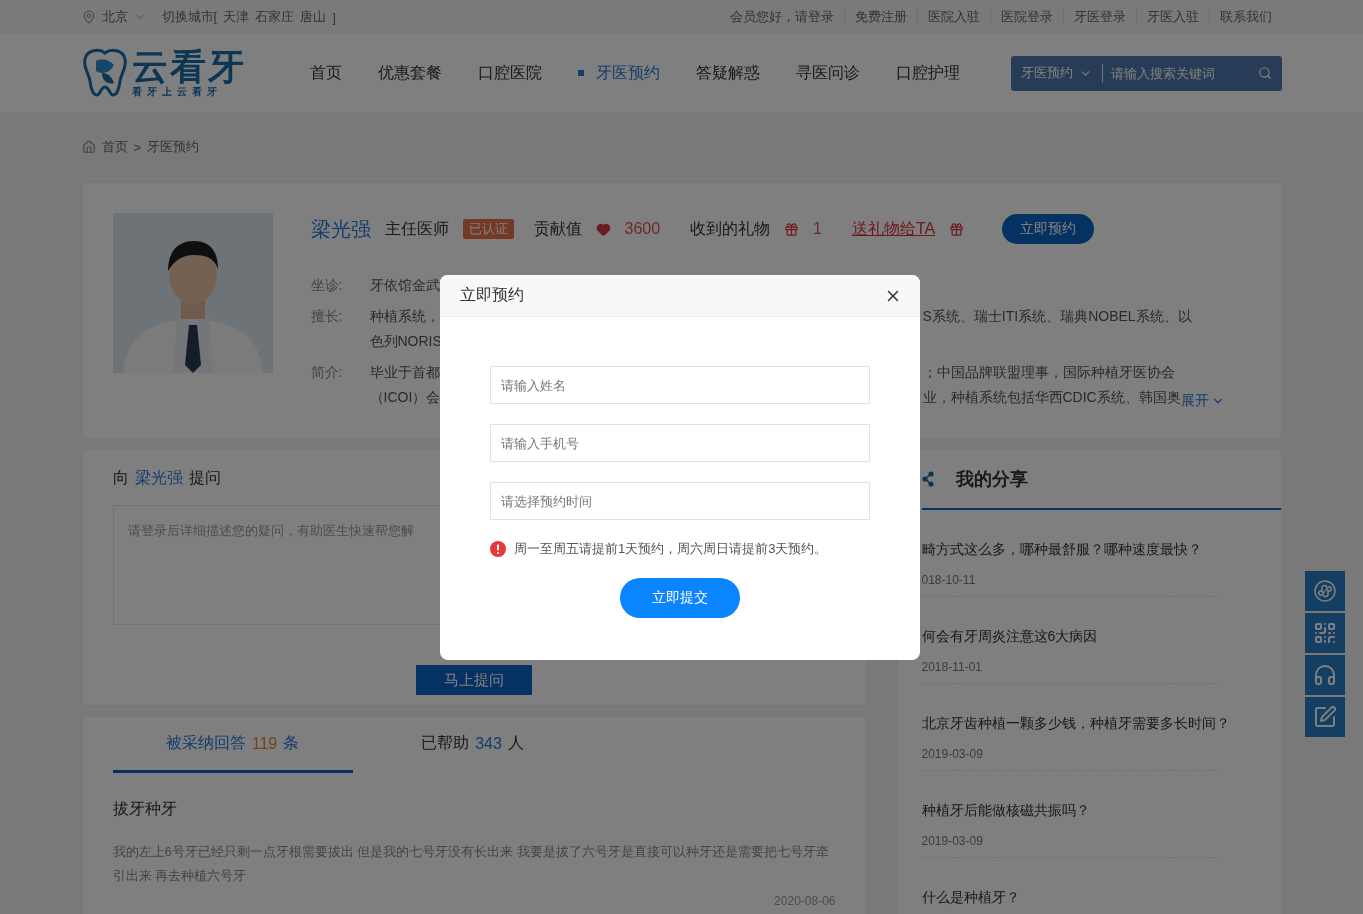 Image resolution: width=1363 pixels, height=914 pixels. Describe the element at coordinates (1061, 550) in the screenshot. I see `share-article-link: 畸方式这么多，哪种最舒服？哪种速度最快？` at that location.